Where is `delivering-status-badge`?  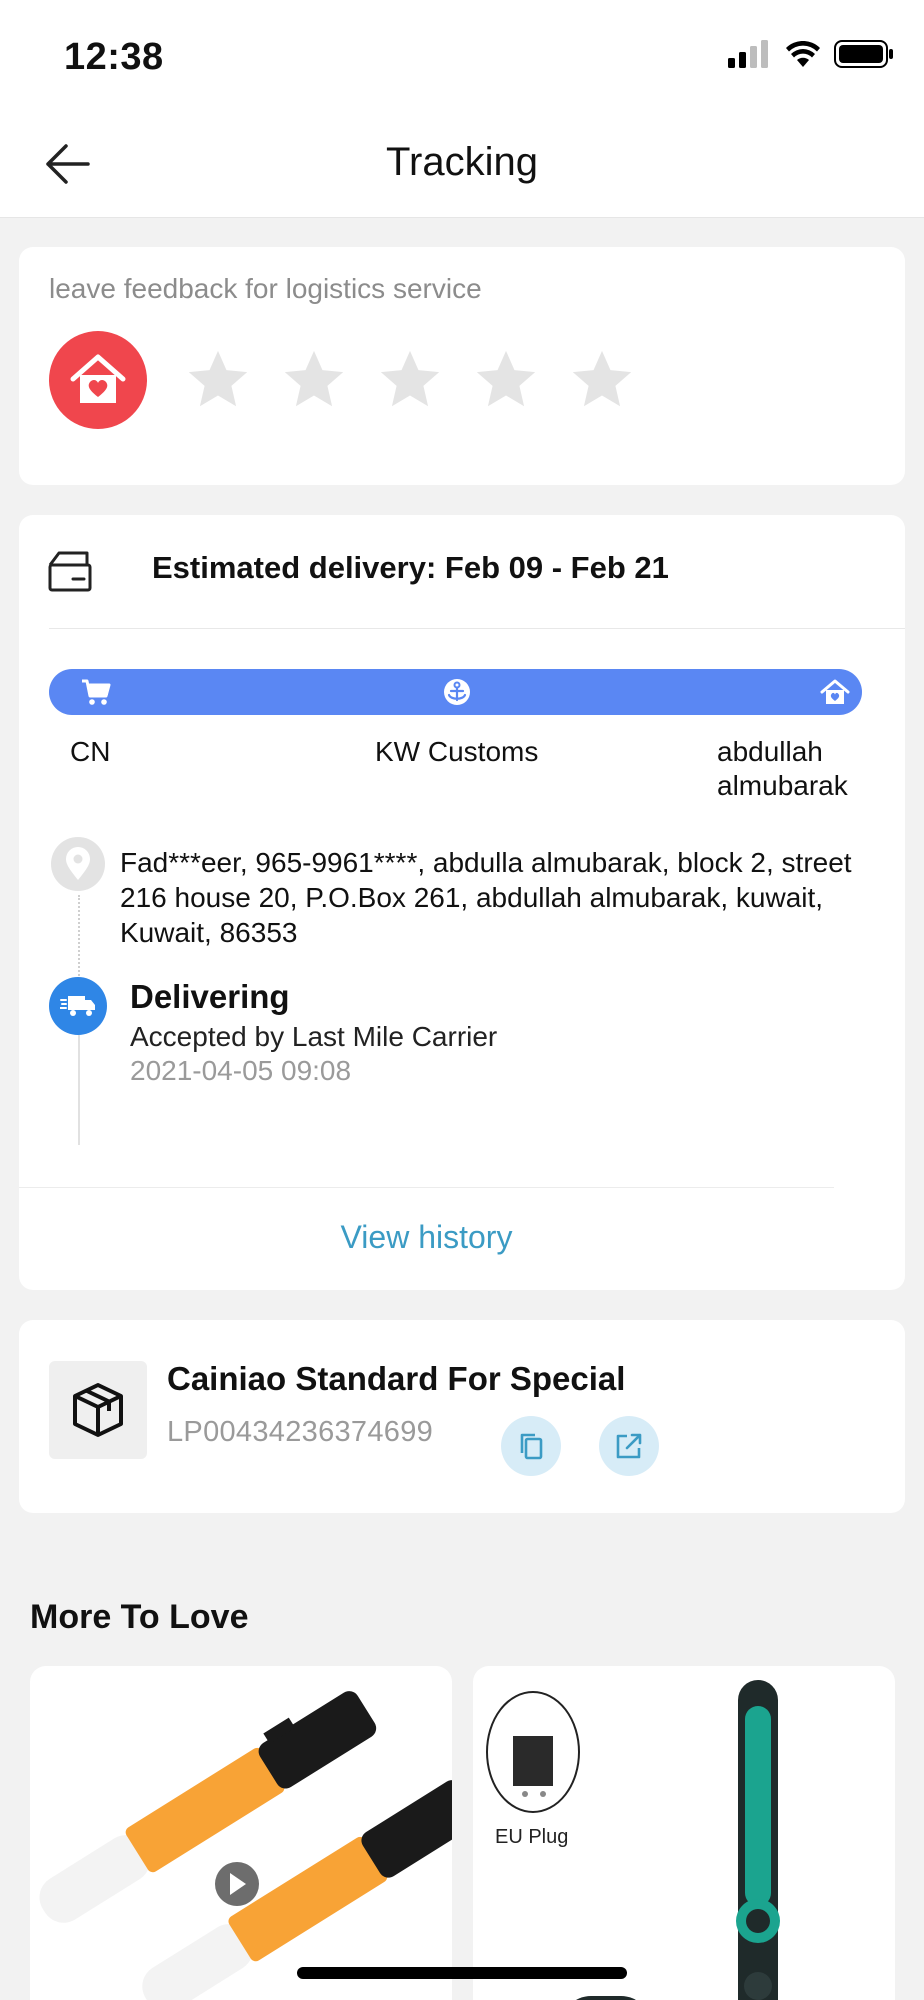 delivering-status-badge is located at coordinates (78, 1006).